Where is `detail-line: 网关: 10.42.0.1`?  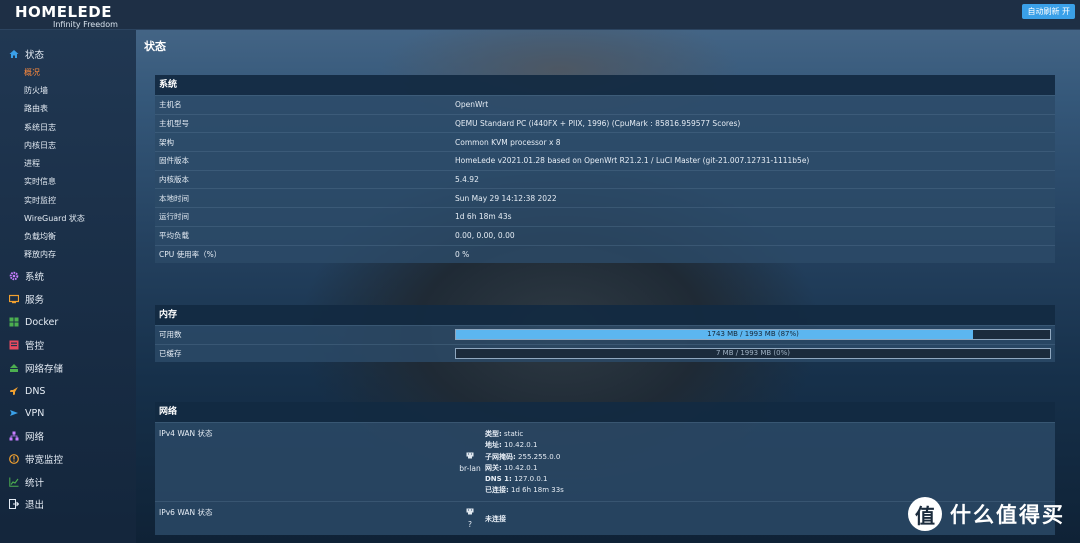
detail-line: 网关: 10.42.0.1 is located at coordinates (524, 468).